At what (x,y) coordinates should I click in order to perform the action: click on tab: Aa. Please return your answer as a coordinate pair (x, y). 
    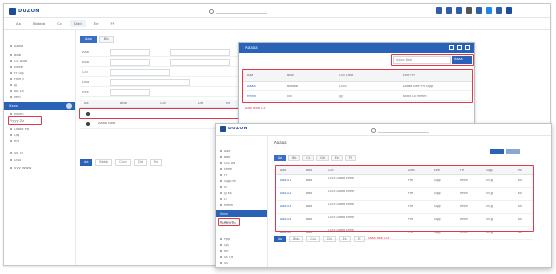
    Looking at the image, I should click on (280, 158).